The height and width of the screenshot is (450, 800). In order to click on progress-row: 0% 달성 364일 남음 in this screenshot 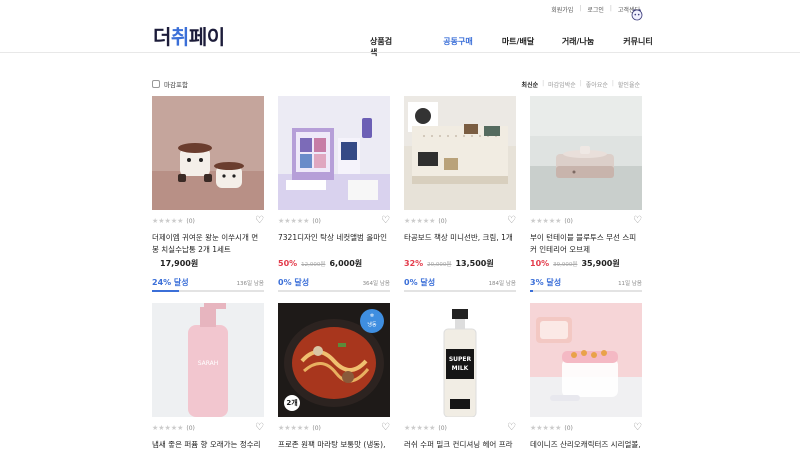, I will do `click(334, 282)`.